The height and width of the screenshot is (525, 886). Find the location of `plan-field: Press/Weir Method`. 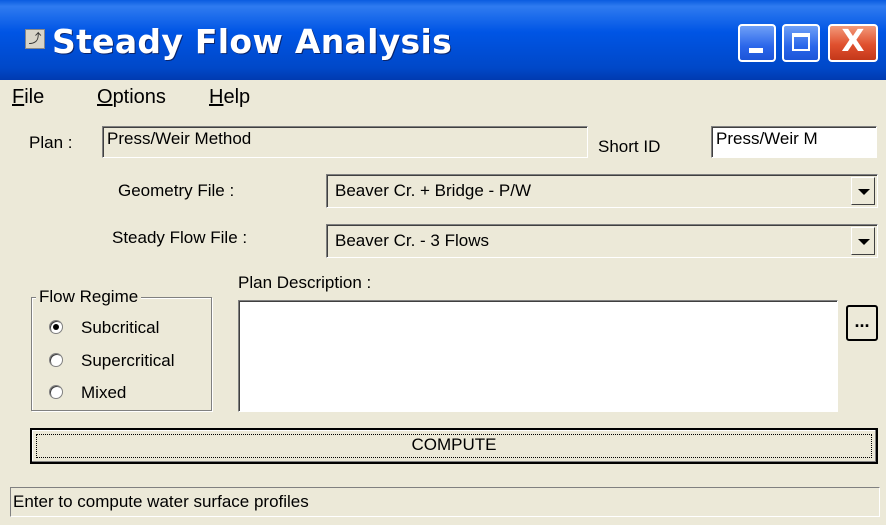

plan-field: Press/Weir Method is located at coordinates (345, 142).